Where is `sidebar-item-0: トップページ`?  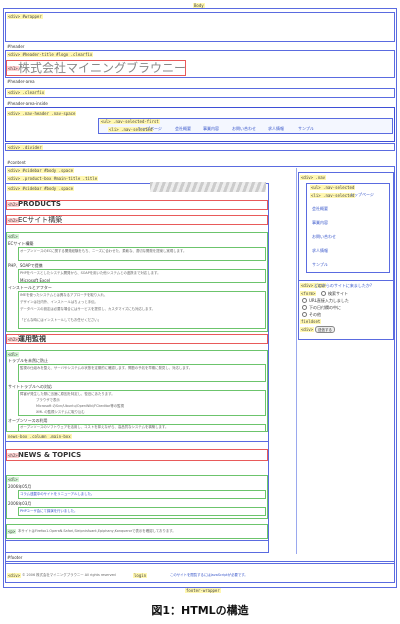
sidebar-item-0: トップページ is located at coordinates (362, 195).